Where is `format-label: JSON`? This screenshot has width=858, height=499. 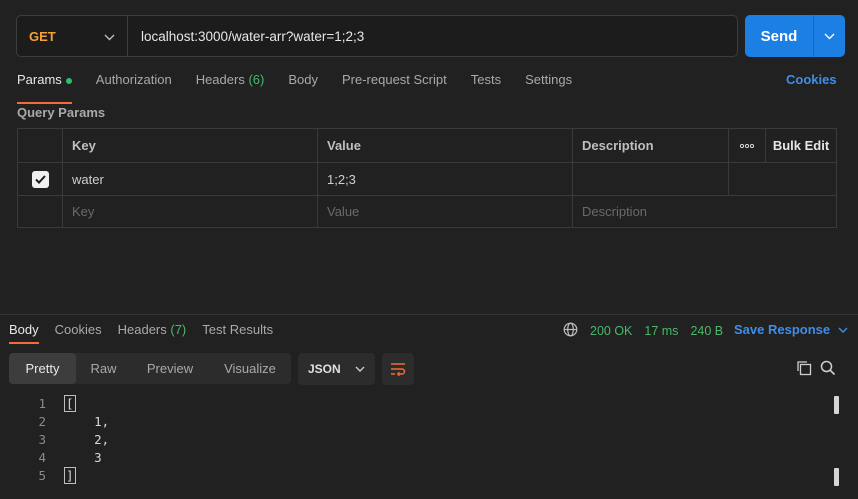 format-label: JSON is located at coordinates (324, 369).